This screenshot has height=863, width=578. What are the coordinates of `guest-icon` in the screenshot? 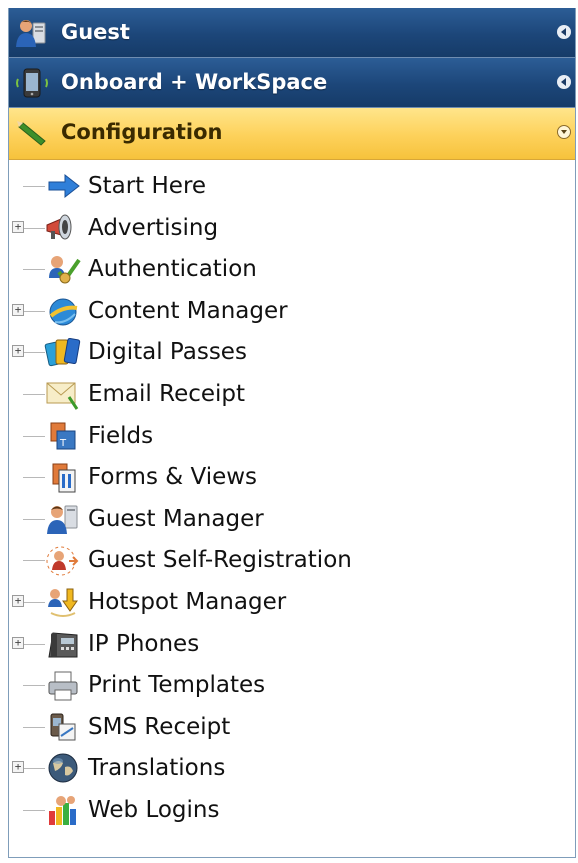 It's located at (31, 33).